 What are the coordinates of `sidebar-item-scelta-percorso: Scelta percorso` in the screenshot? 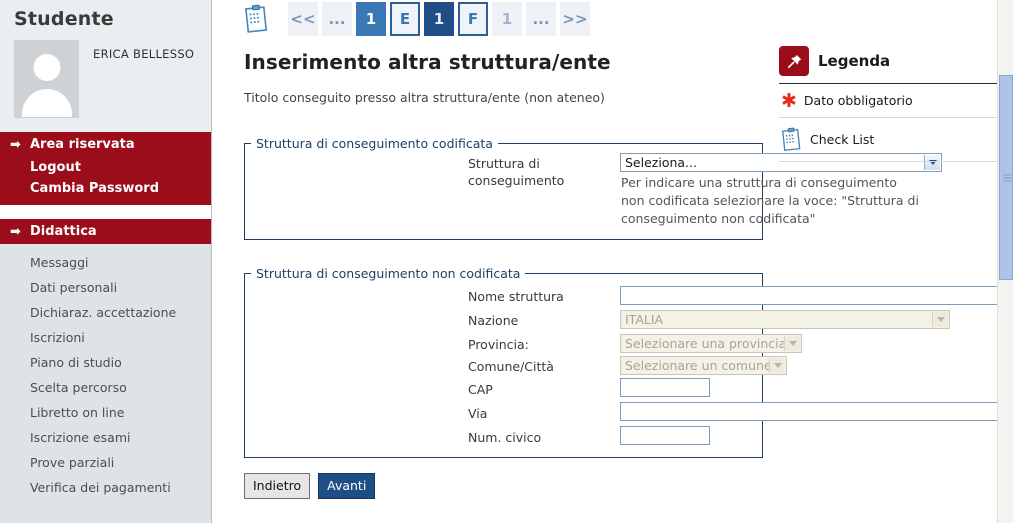 It's located at (105, 387).